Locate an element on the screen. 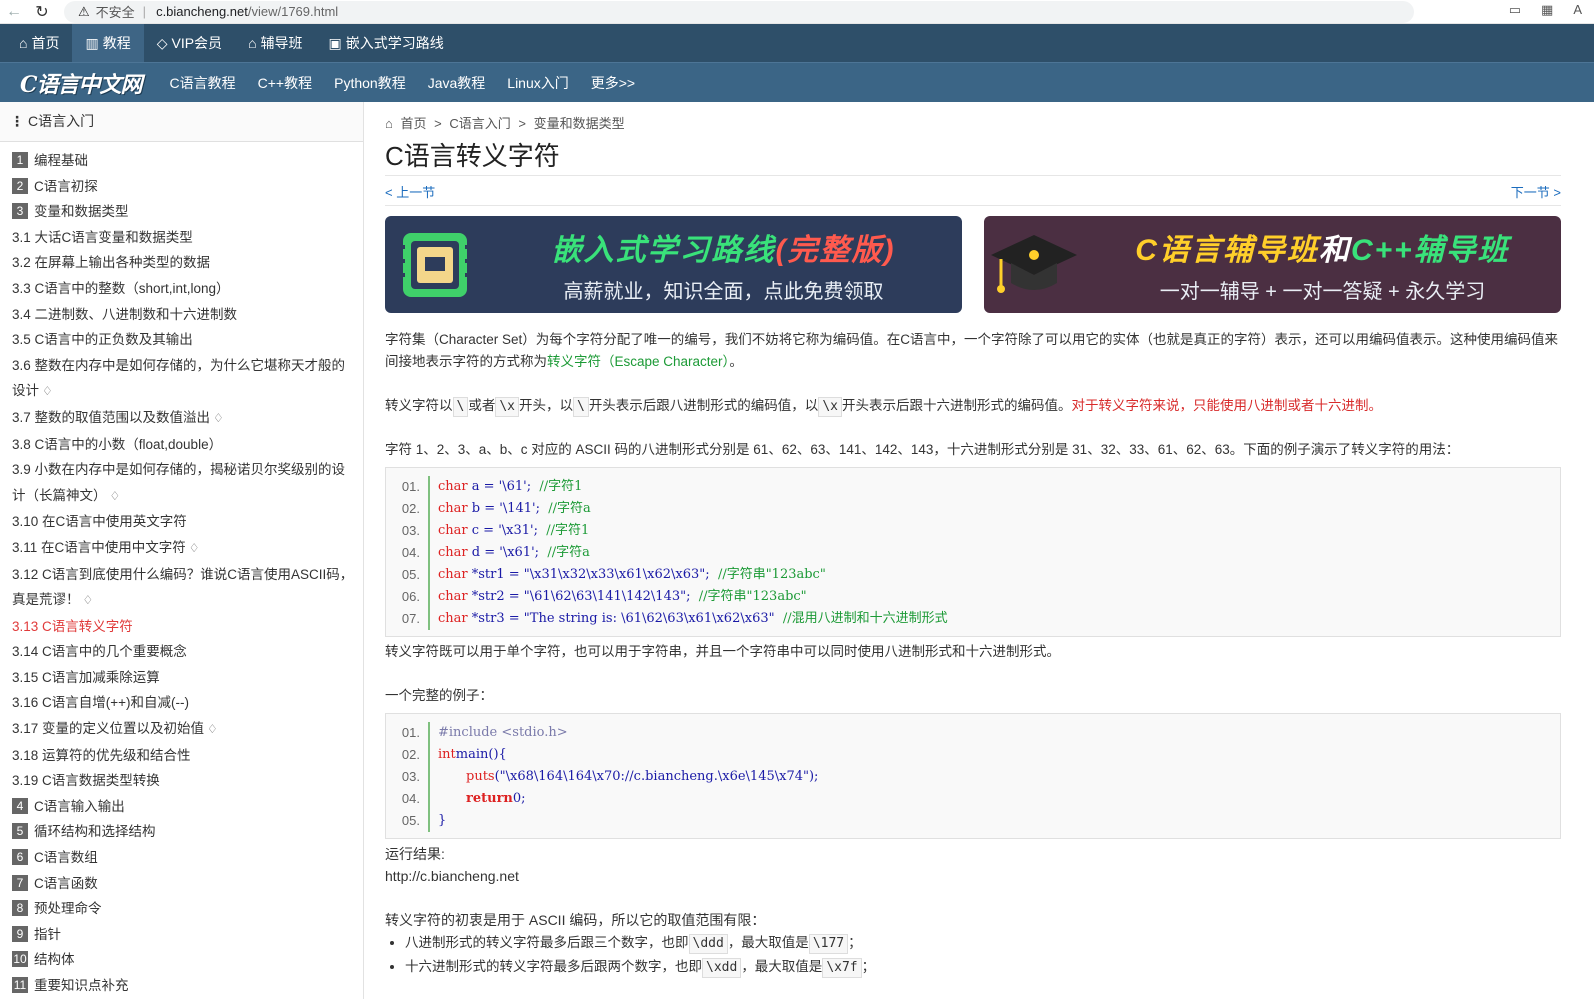 This screenshot has height=1000, width=1594. sidebar-item: 3.15 C语言加减乘除运算 is located at coordinates (187, 678).